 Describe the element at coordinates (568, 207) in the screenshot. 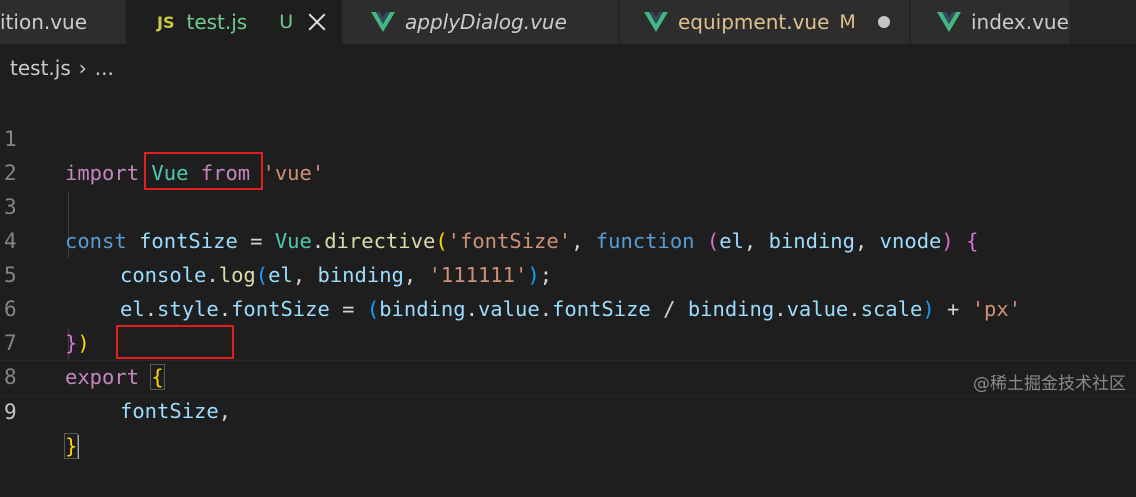

I see `code-line: 4 console.log(el, binding, '111111');` at that location.